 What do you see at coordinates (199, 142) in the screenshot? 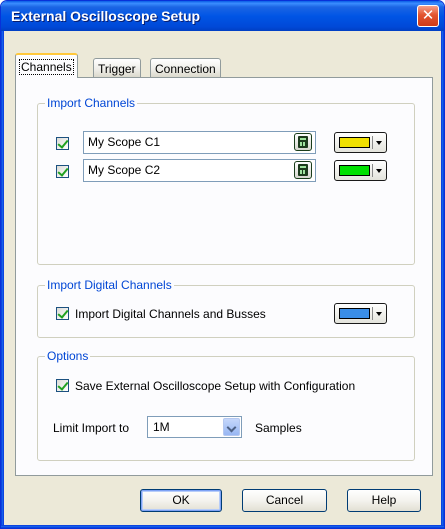
I see `channel-1-name-input: My Scope C1` at bounding box center [199, 142].